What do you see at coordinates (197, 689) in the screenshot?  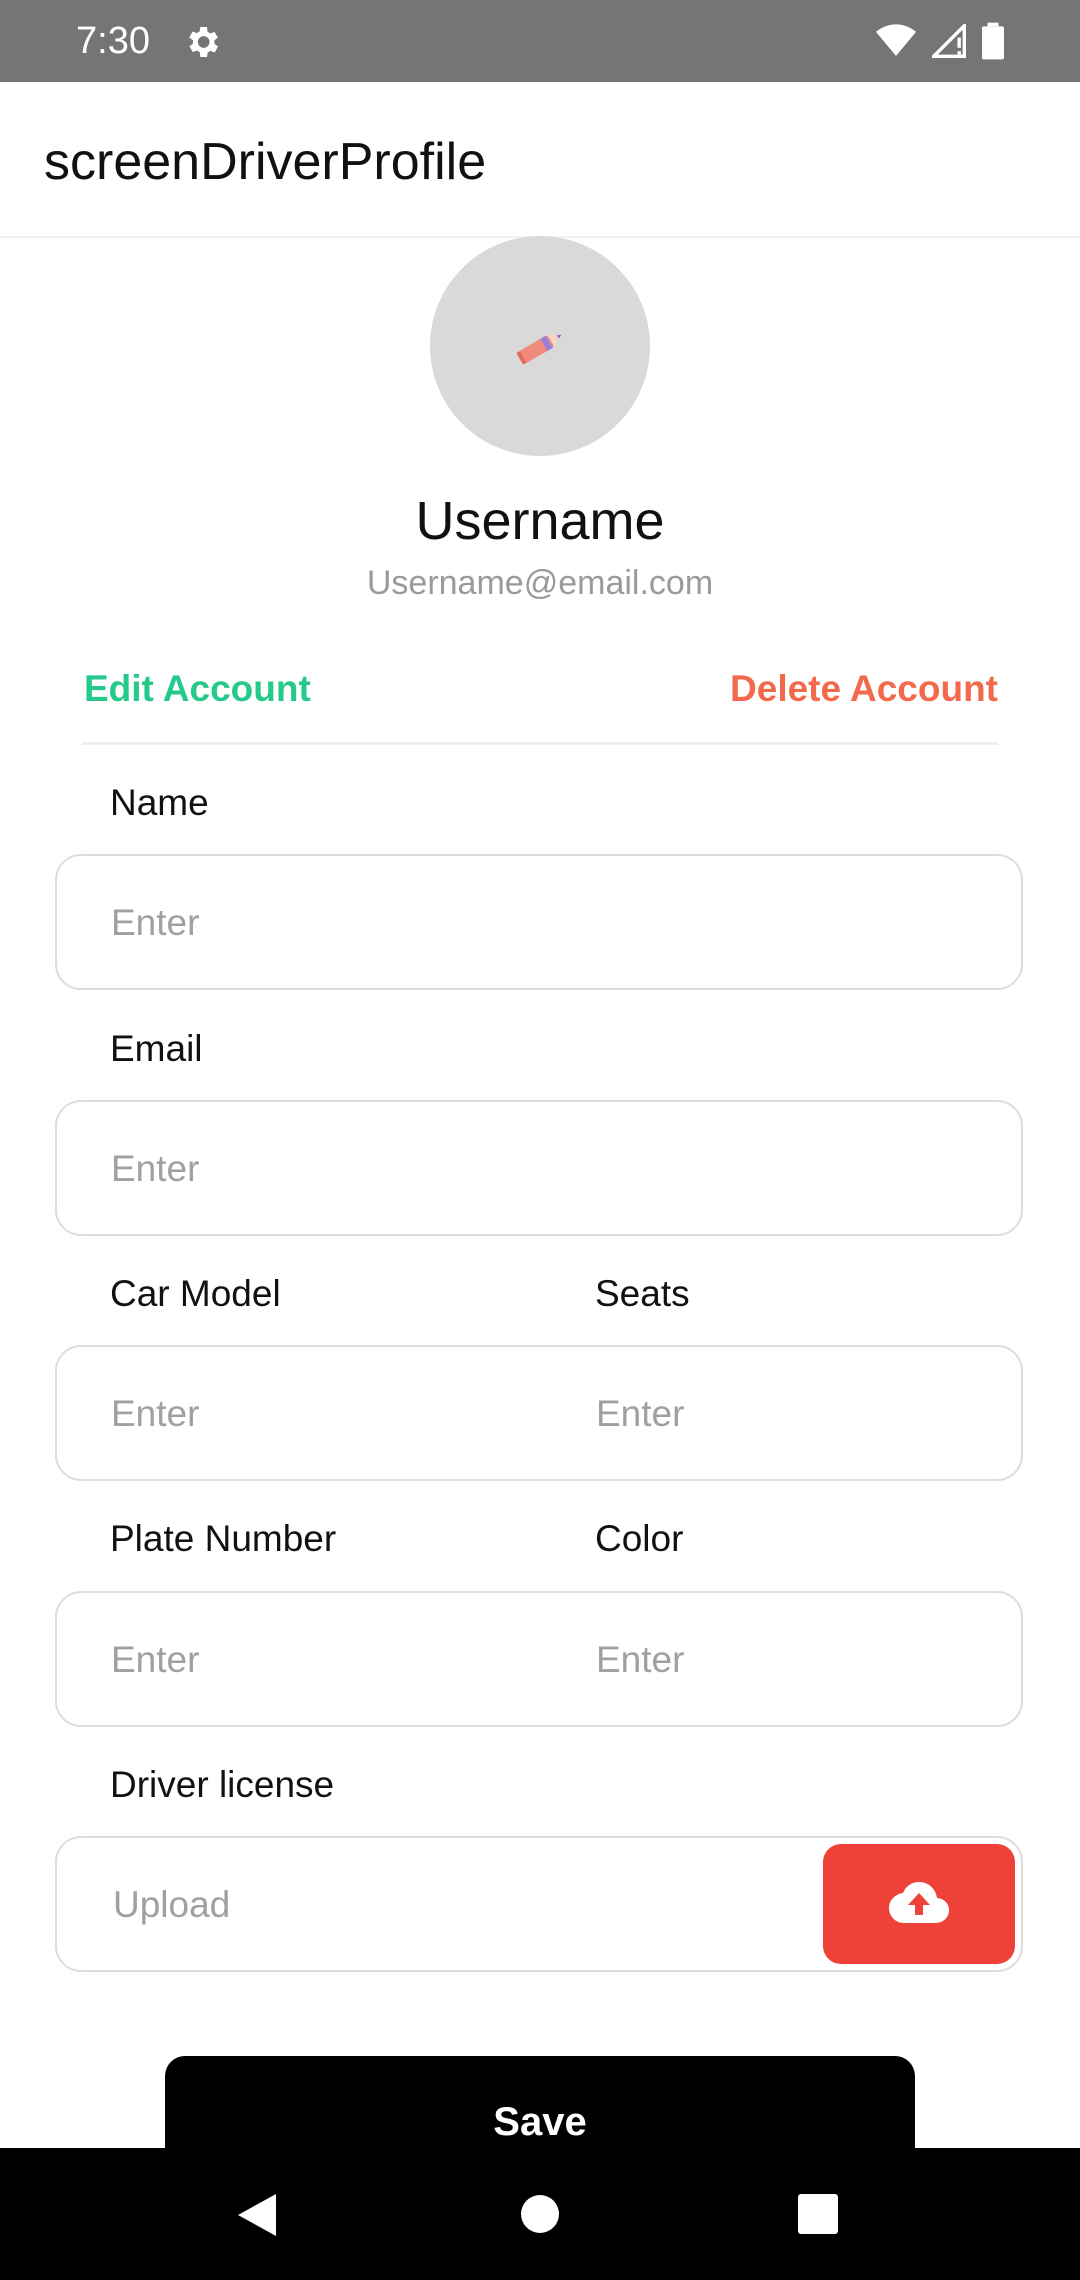 I see `edit-account-link: Edit Account` at bounding box center [197, 689].